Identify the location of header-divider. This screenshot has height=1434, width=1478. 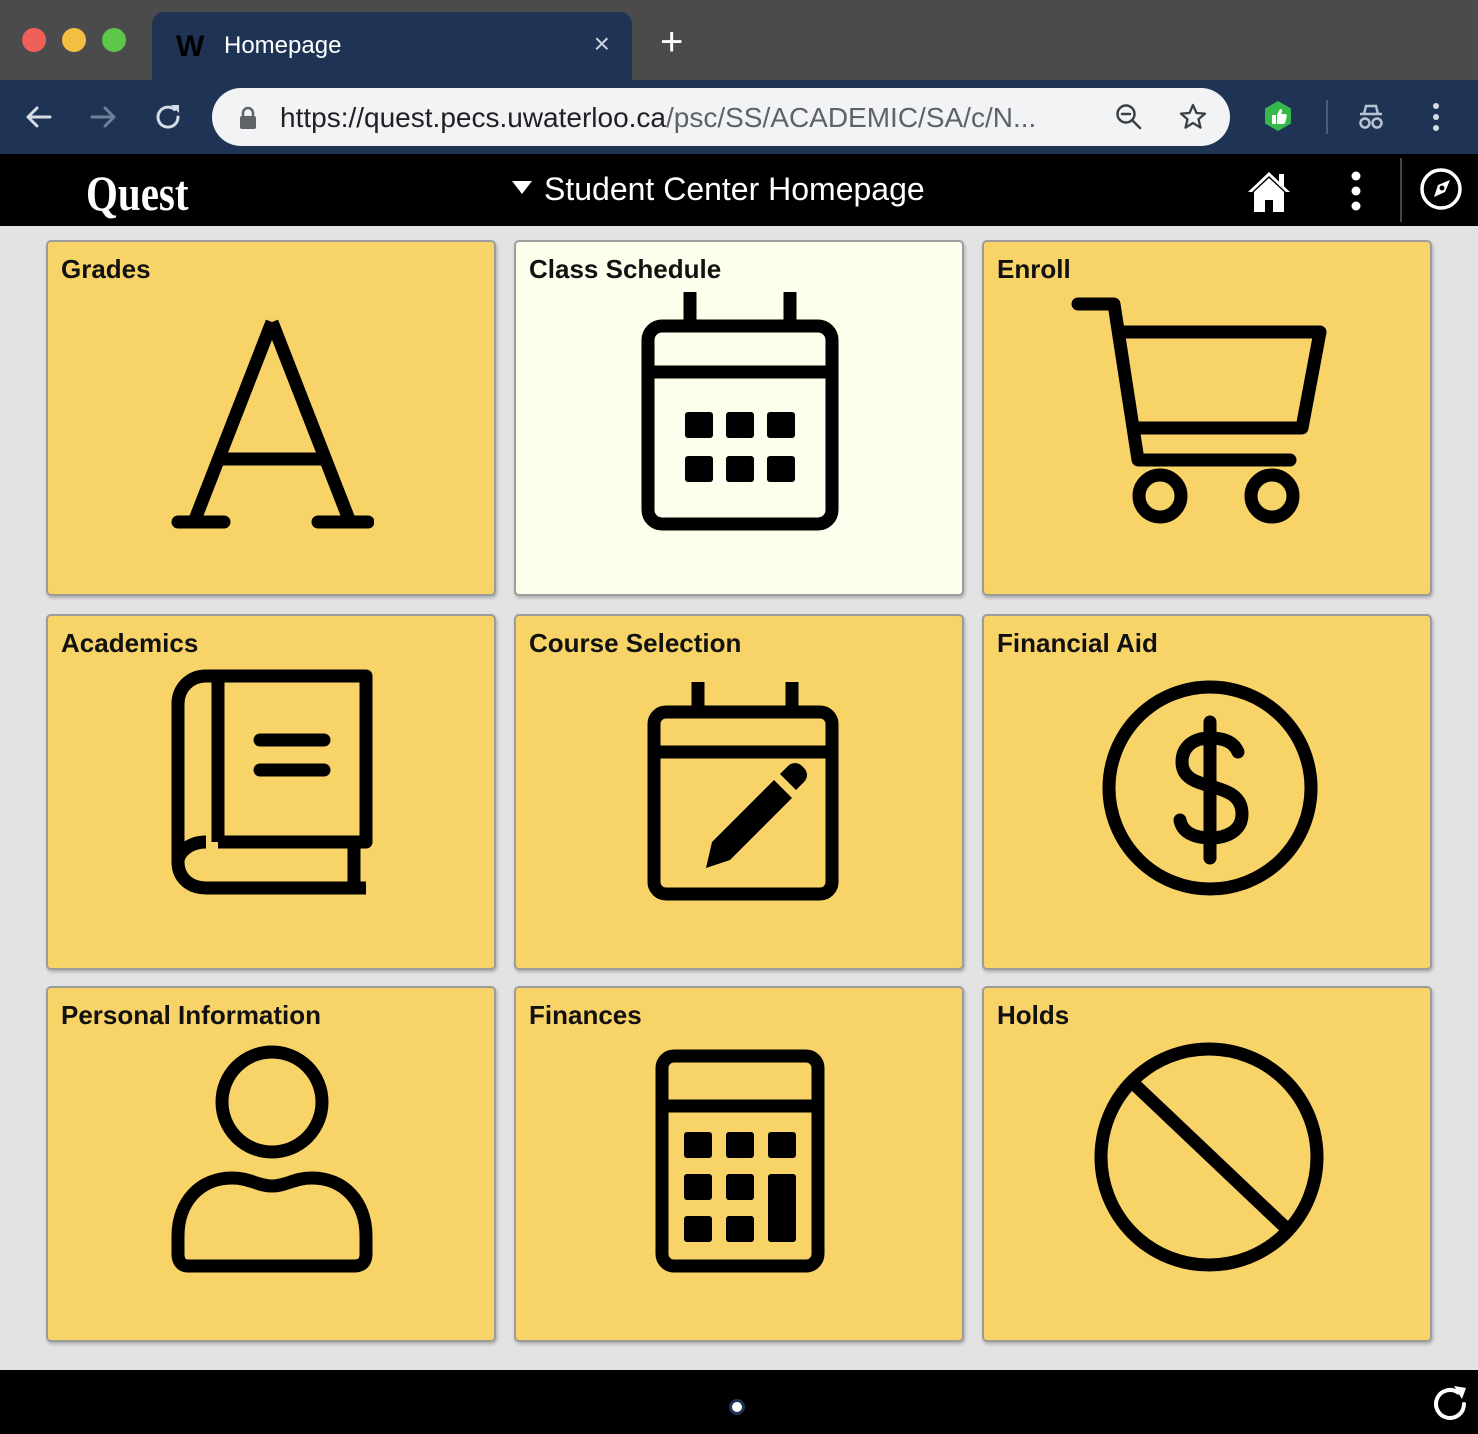
(1401, 190).